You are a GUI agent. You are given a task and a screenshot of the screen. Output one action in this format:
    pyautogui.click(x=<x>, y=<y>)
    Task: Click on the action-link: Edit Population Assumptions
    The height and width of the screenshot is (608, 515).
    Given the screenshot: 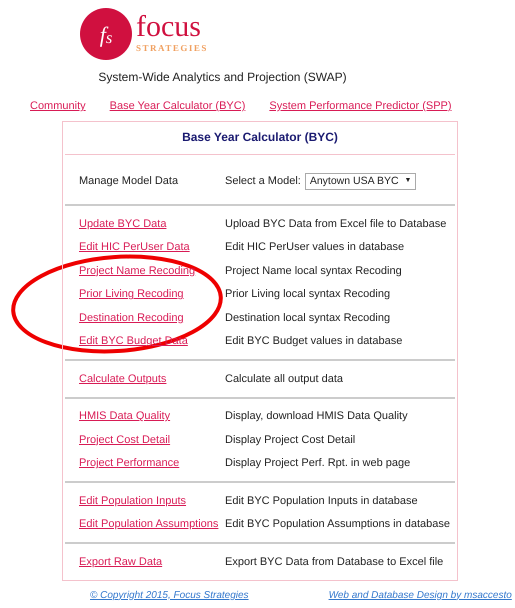 What is the action you would take?
    pyautogui.click(x=148, y=524)
    